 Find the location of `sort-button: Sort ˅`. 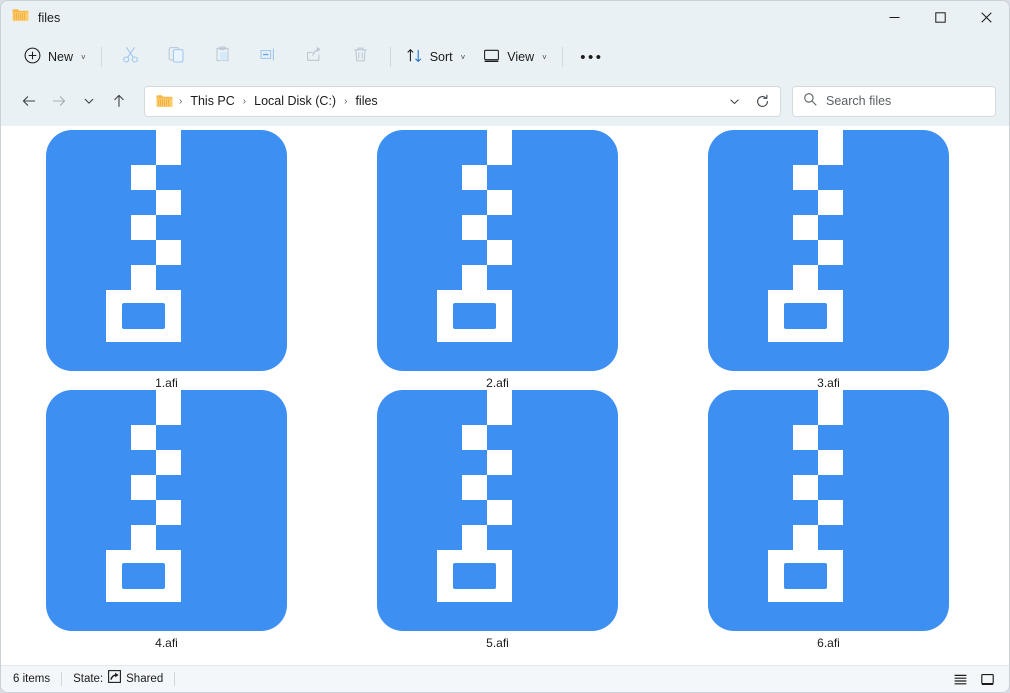

sort-button: Sort ˅ is located at coordinates (436, 57).